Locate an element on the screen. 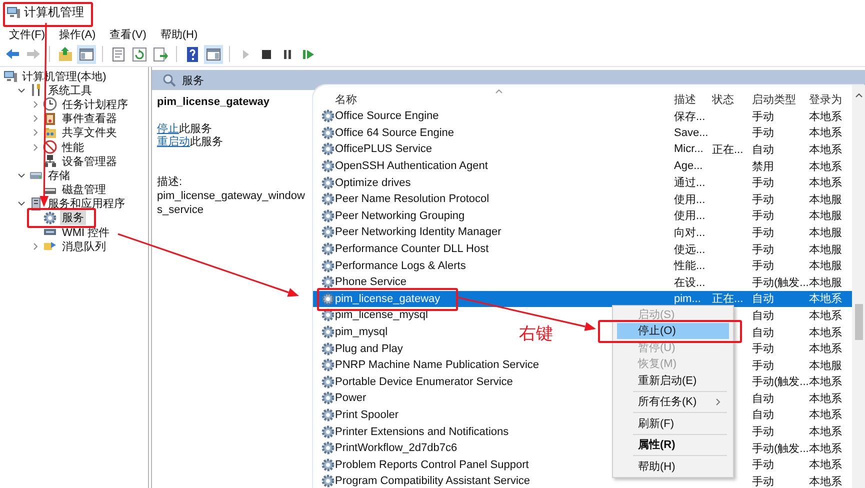 Image resolution: width=865 pixels, height=488 pixels. action-link: 停止 is located at coordinates (168, 129).